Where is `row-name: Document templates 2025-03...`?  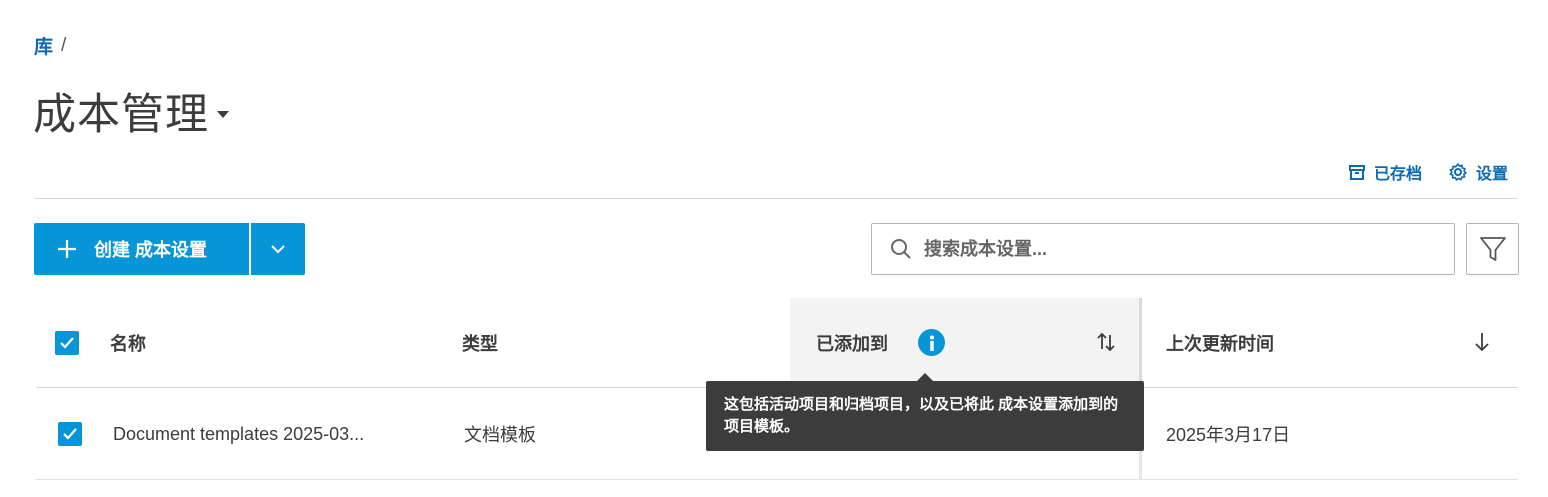 row-name: Document templates 2025-03... is located at coordinates (238, 434).